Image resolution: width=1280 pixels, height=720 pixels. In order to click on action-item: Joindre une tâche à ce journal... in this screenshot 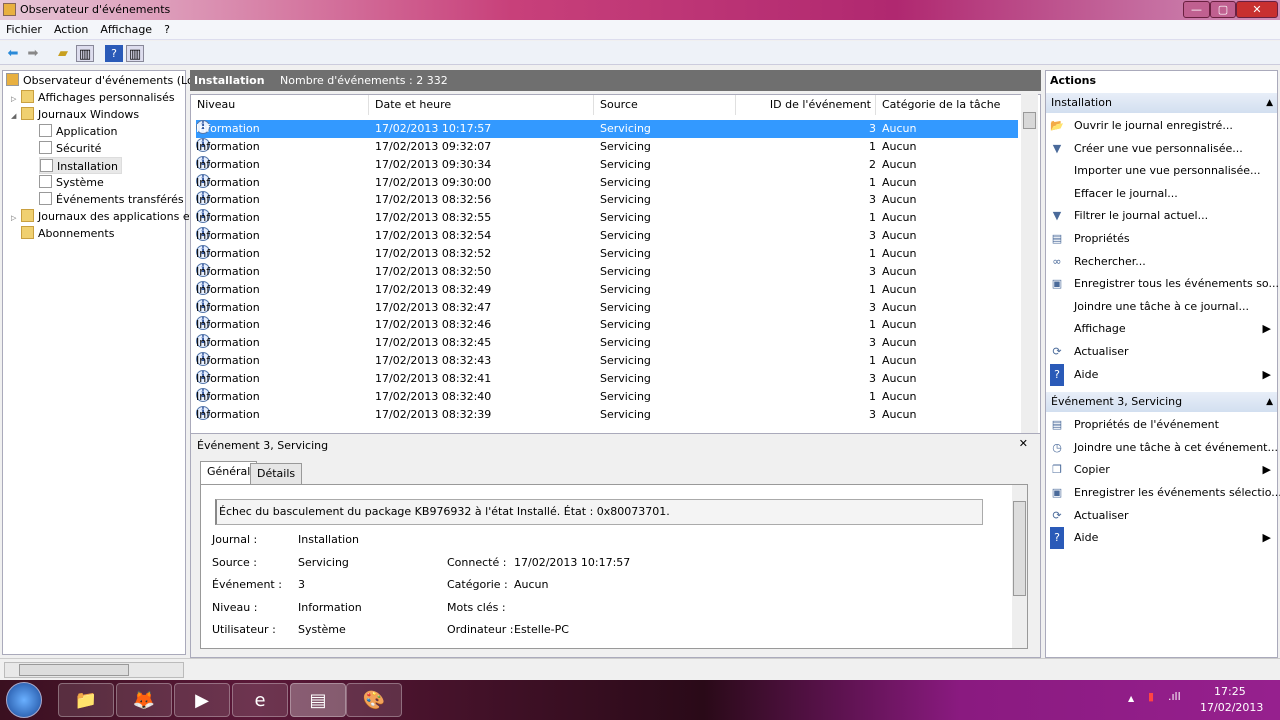, I will do `click(1162, 307)`.